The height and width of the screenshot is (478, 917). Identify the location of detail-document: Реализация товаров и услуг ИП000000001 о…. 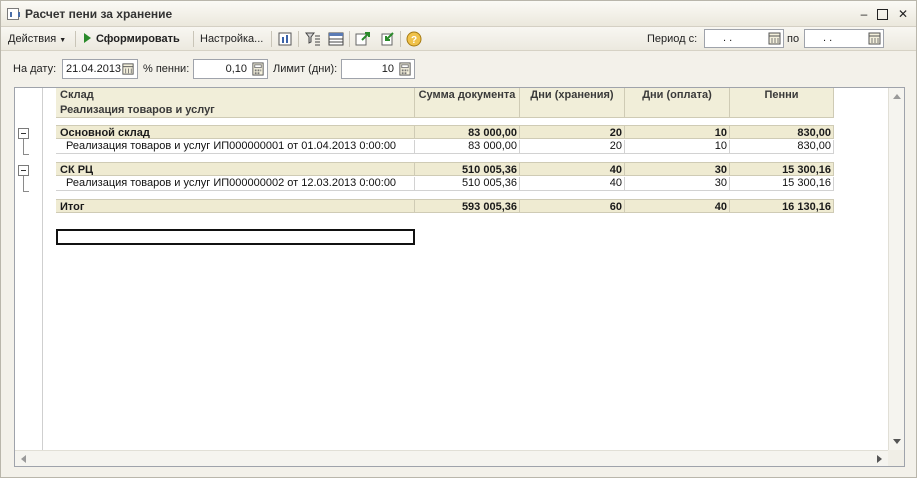
(235, 147).